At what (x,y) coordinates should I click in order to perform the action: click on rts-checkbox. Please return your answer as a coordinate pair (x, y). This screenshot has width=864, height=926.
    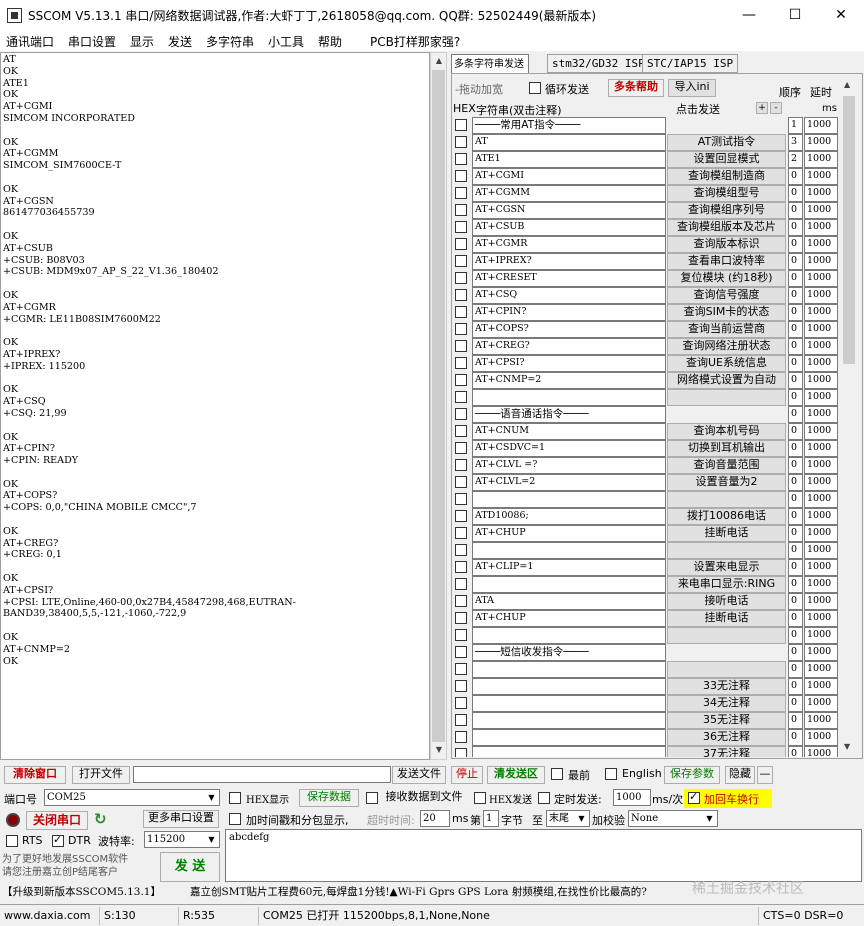
    Looking at the image, I should click on (12, 841).